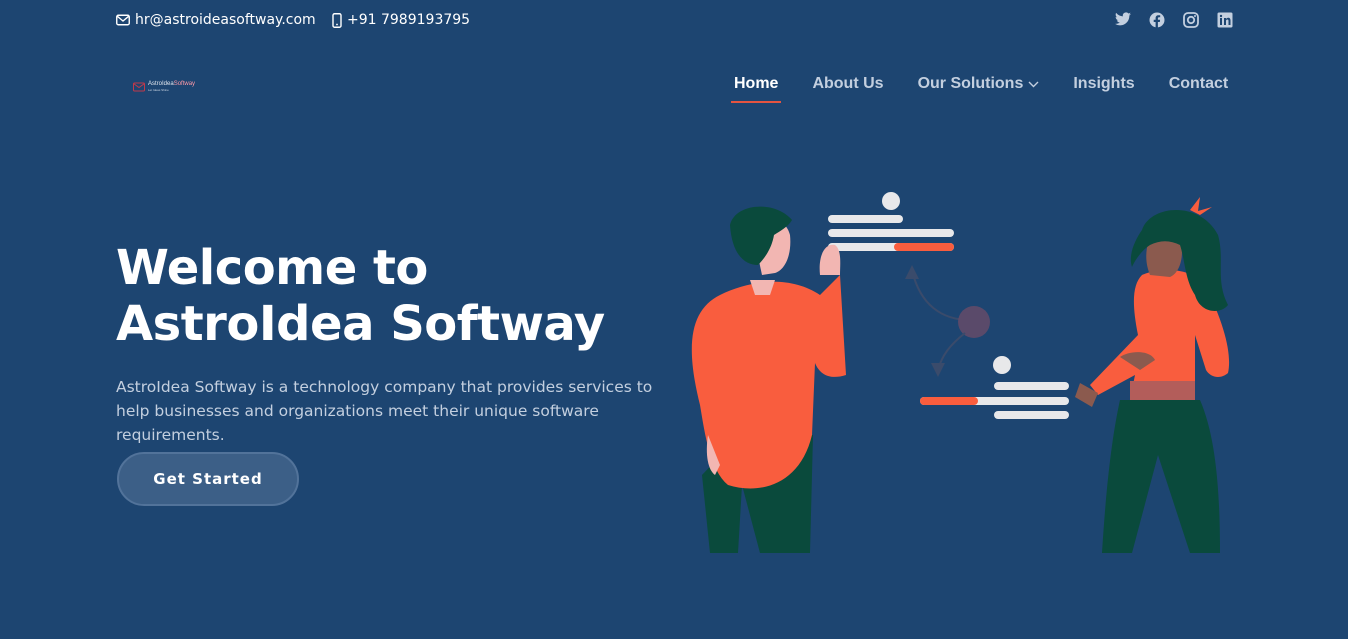 The width and height of the screenshot is (1348, 639). I want to click on hero-title: Welcome to AstroIdea Softway, so click(396, 296).